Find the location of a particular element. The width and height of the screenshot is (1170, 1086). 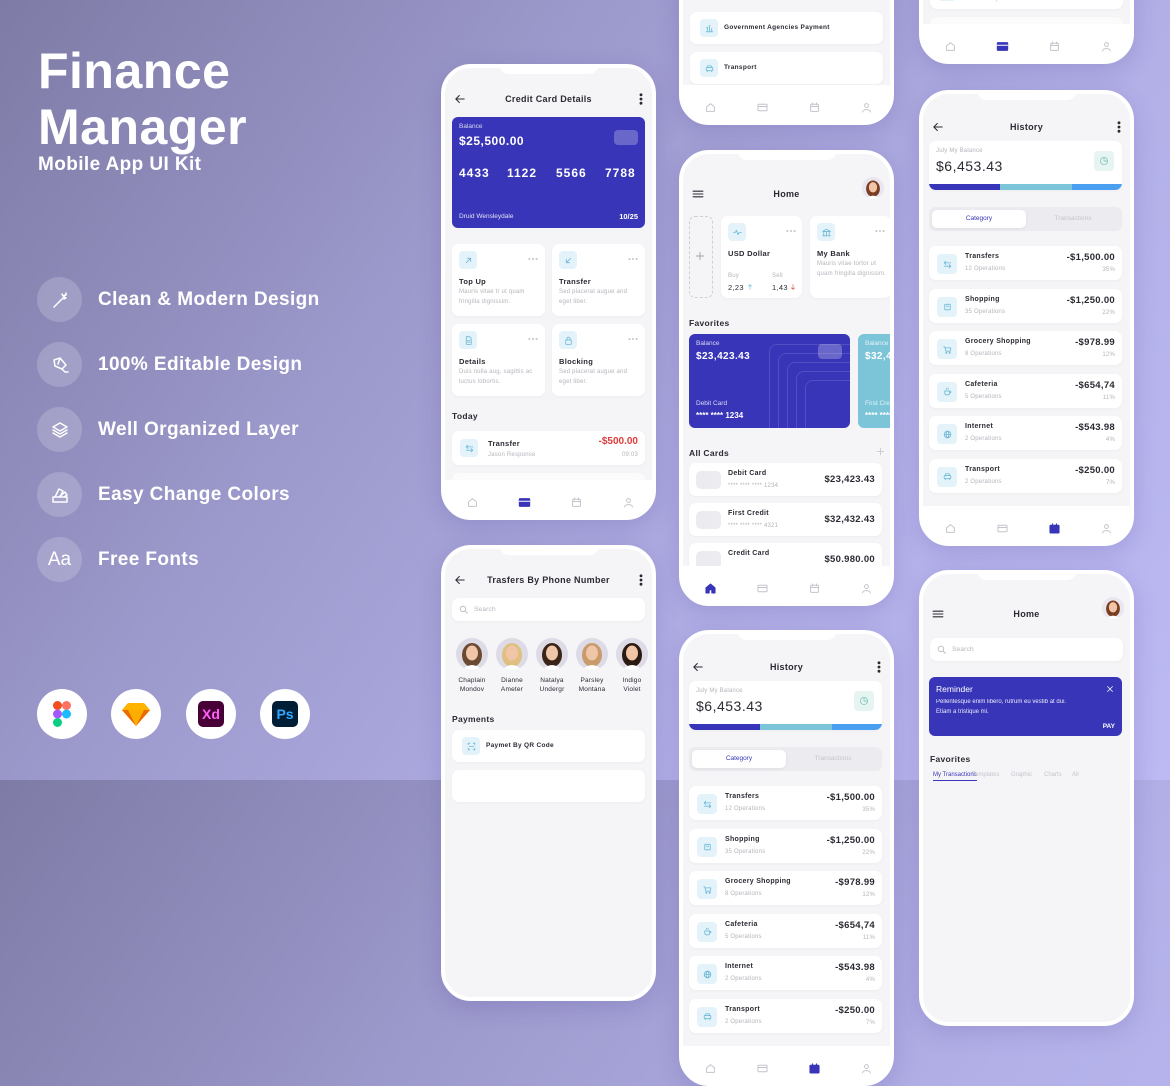

pie-chart-icon is located at coordinates (864, 701).